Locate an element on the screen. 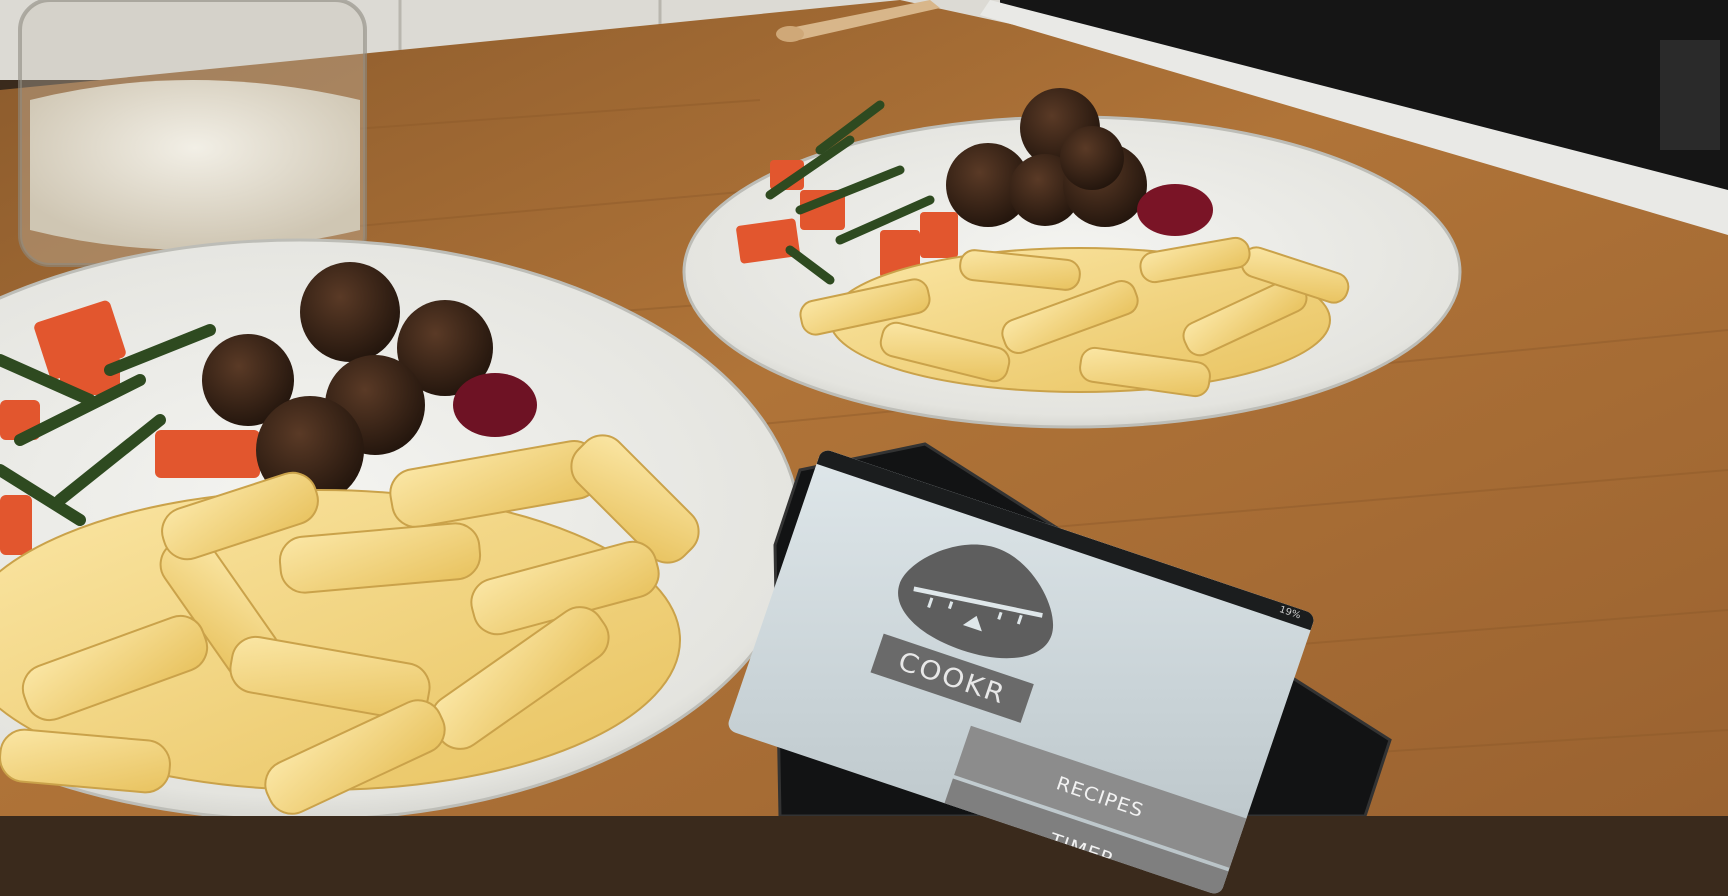 The image size is (1728, 896). rice-jar is located at coordinates (192, 133).